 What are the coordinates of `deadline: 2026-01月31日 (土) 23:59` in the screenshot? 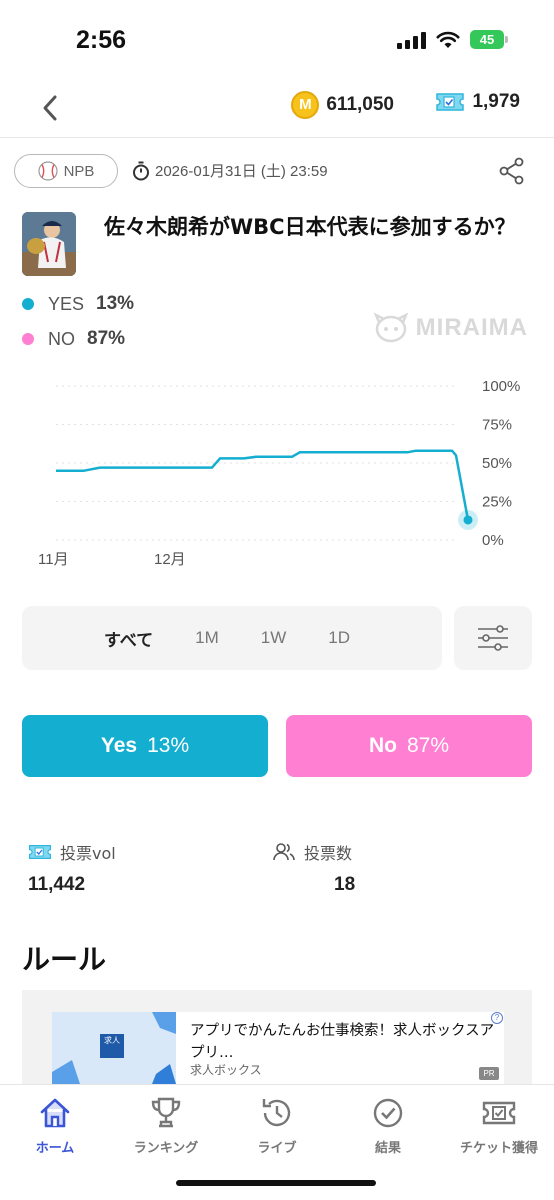 It's located at (230, 170).